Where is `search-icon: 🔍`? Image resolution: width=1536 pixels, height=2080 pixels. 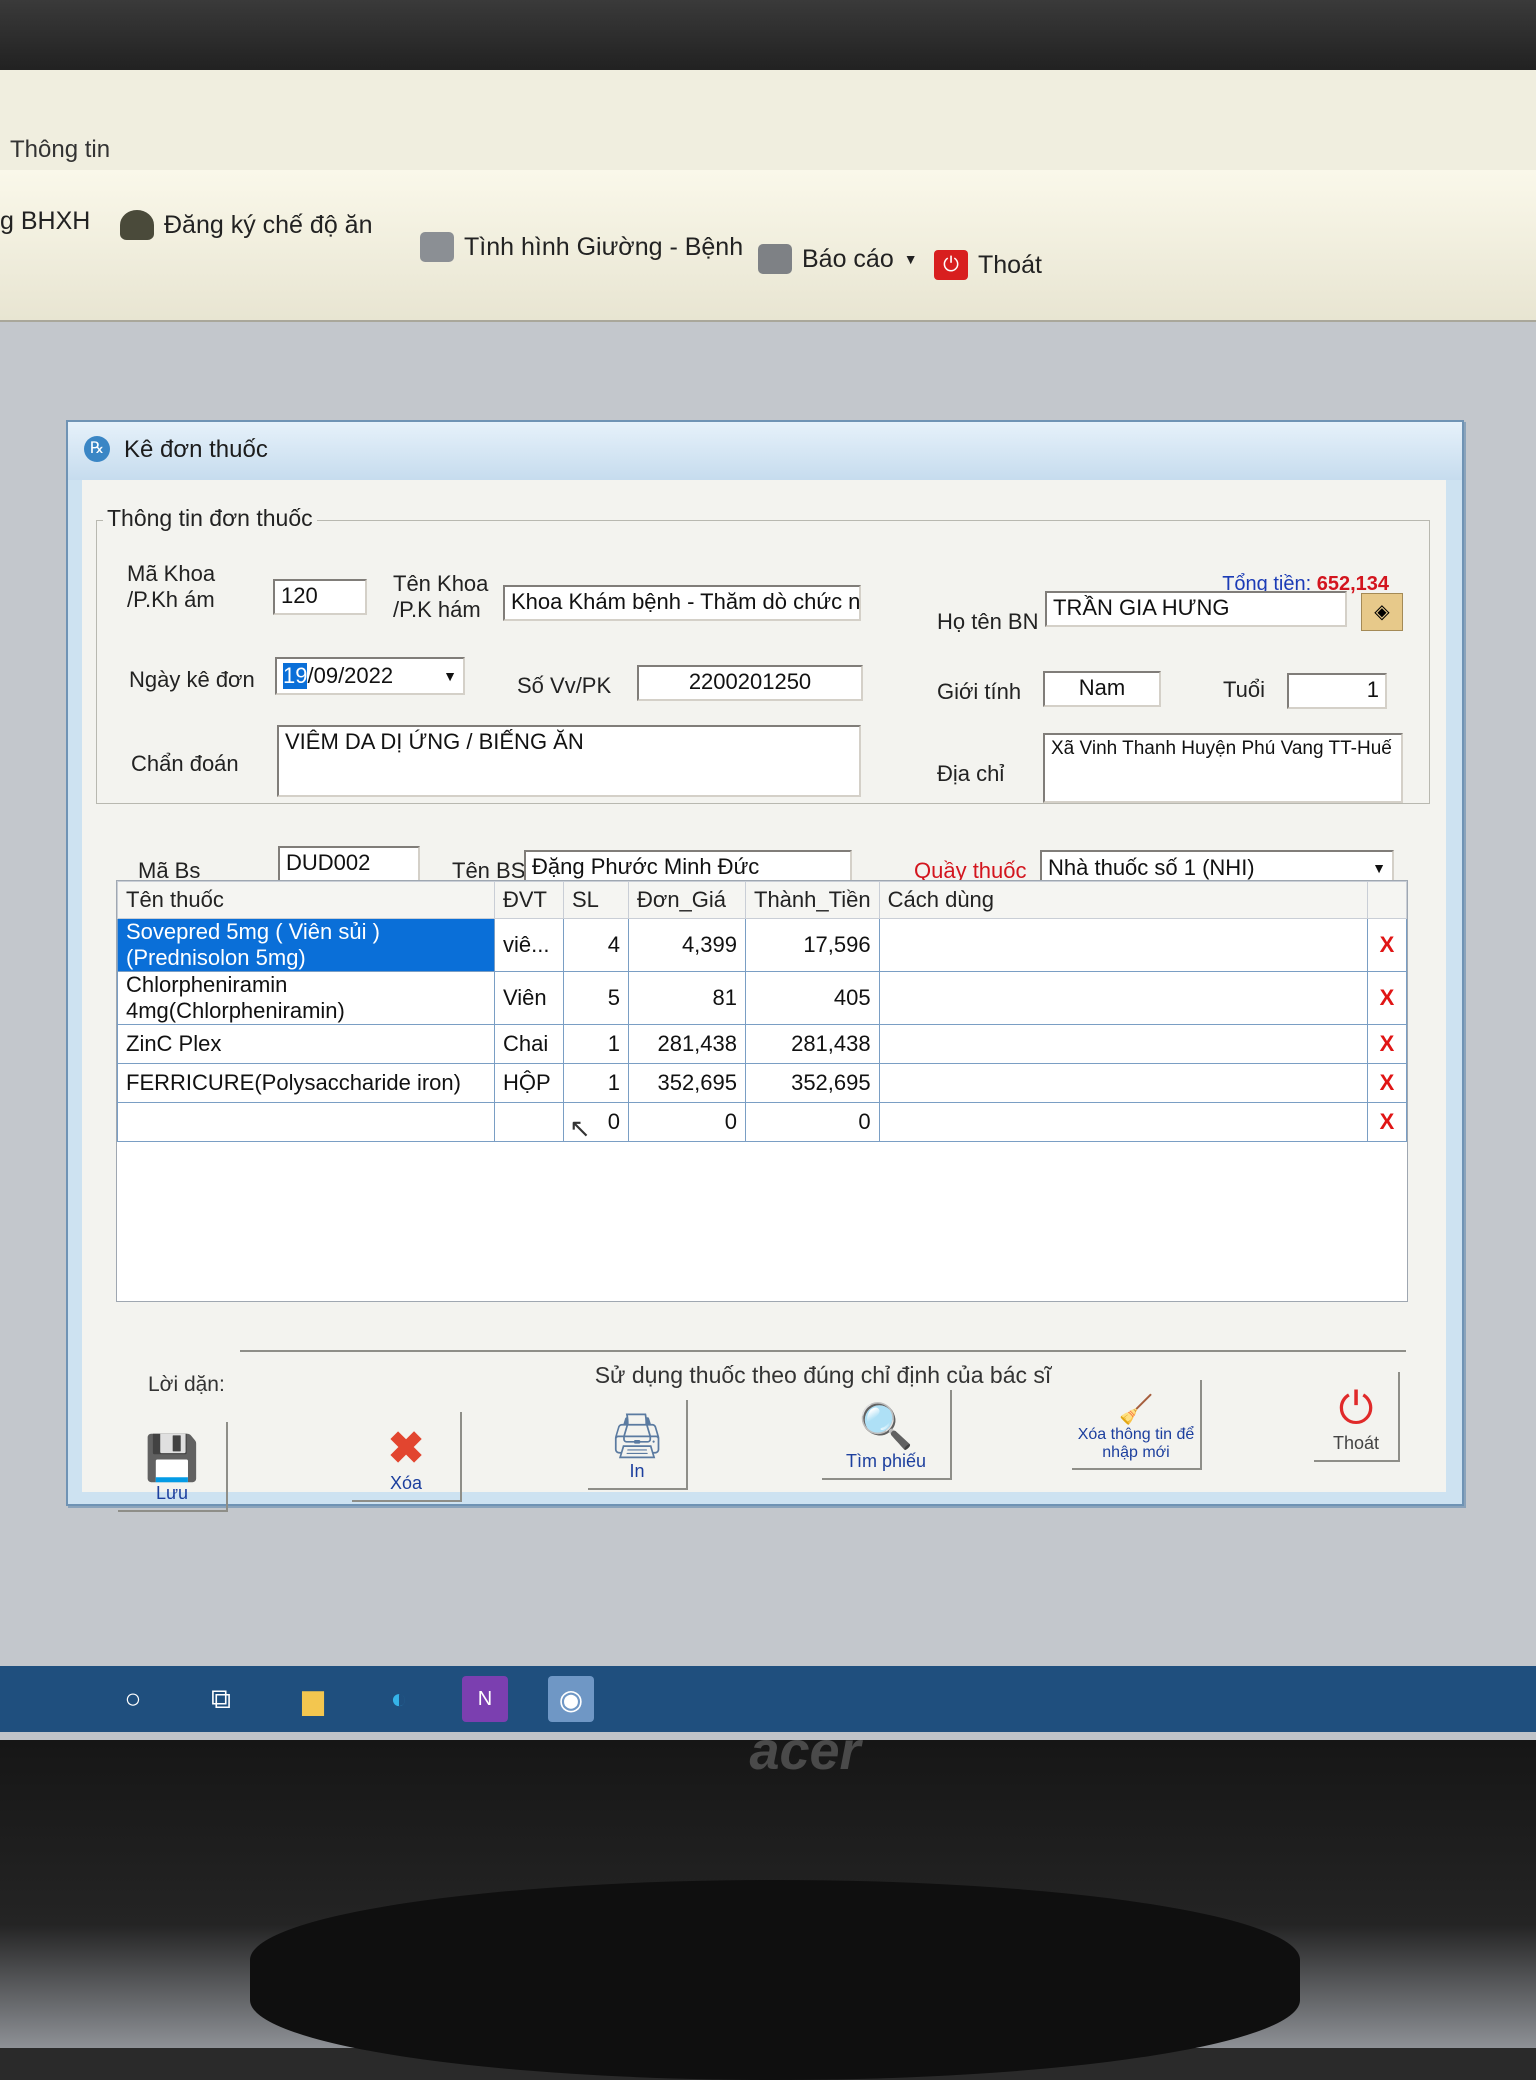 search-icon: 🔍 is located at coordinates (886, 1426).